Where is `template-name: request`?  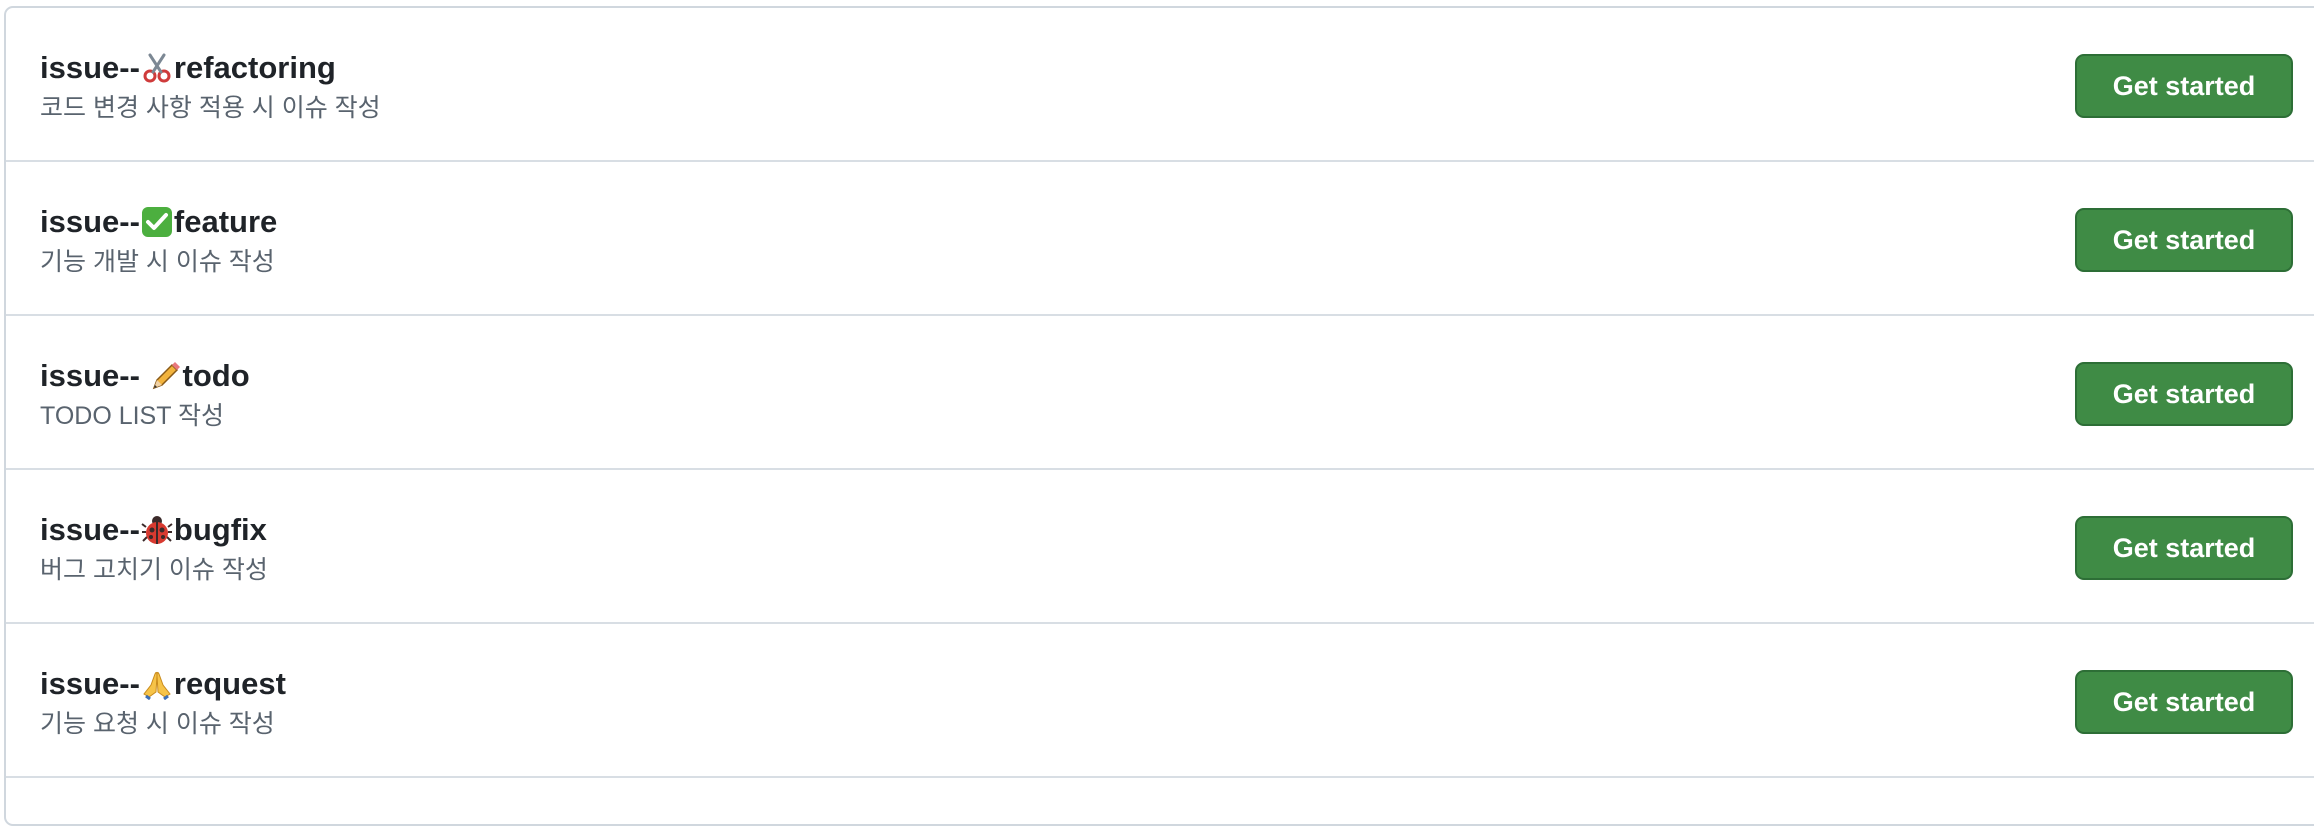
template-name: request is located at coordinates (229, 683).